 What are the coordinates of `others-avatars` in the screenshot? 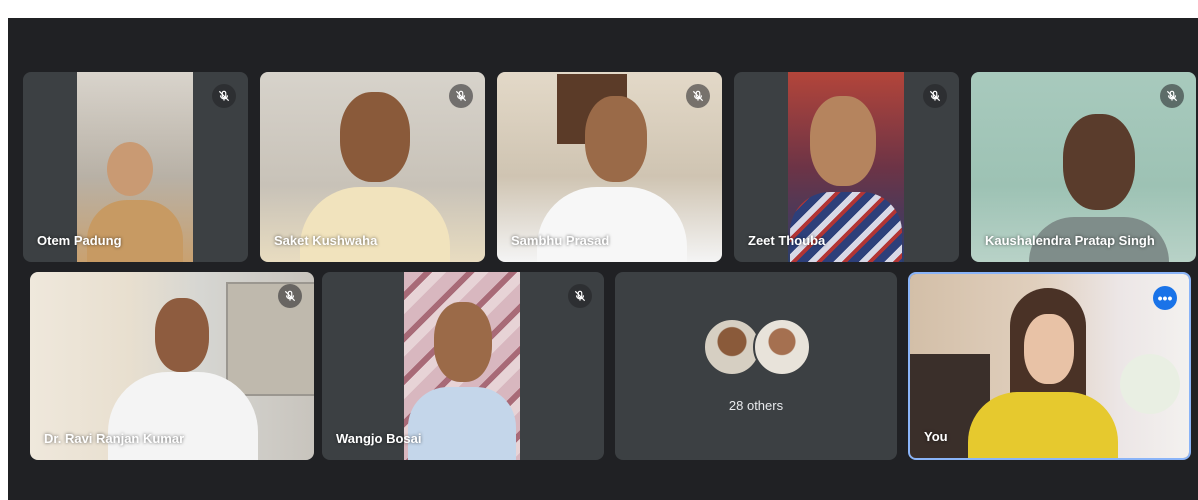 It's located at (758, 347).